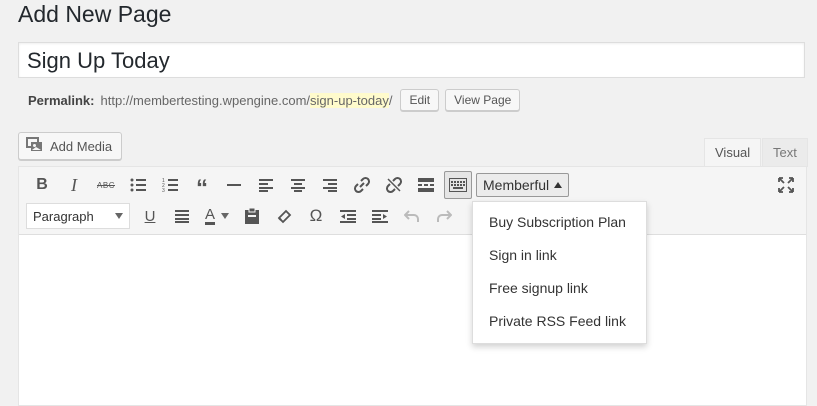  I want to click on bold-icon: B, so click(42, 184).